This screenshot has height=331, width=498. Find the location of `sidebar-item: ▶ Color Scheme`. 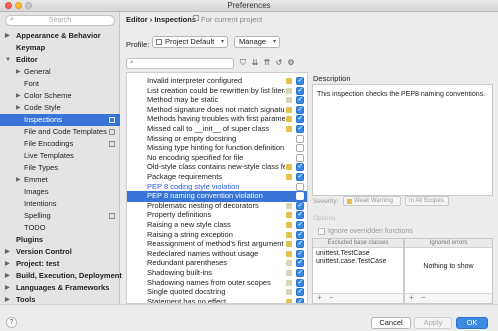

sidebar-item: ▶ Color Scheme is located at coordinates (60, 96).